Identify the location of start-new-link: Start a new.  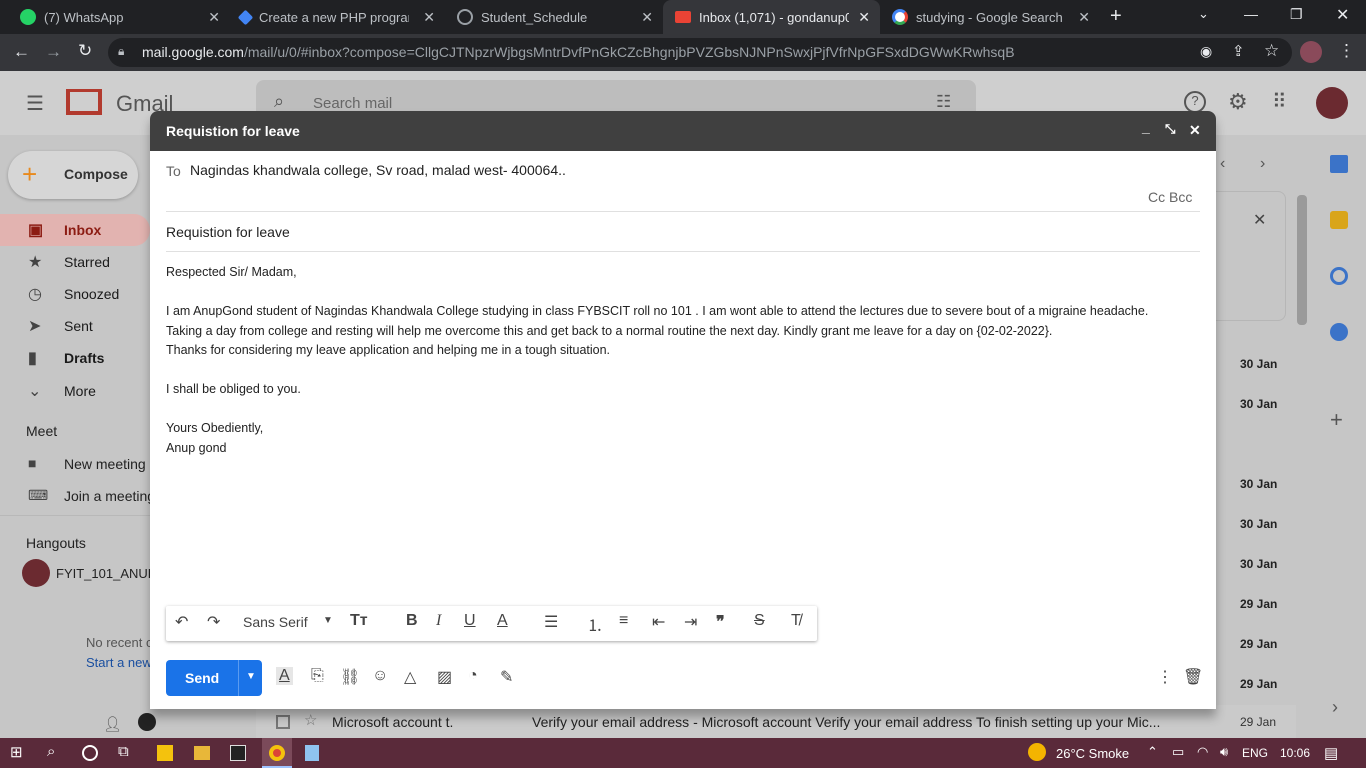
(119, 662).